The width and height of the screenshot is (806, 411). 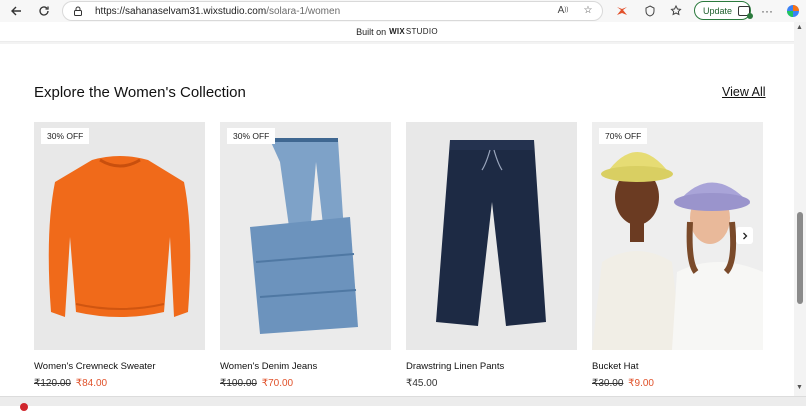 I want to click on favorites-icon, so click(x=676, y=11).